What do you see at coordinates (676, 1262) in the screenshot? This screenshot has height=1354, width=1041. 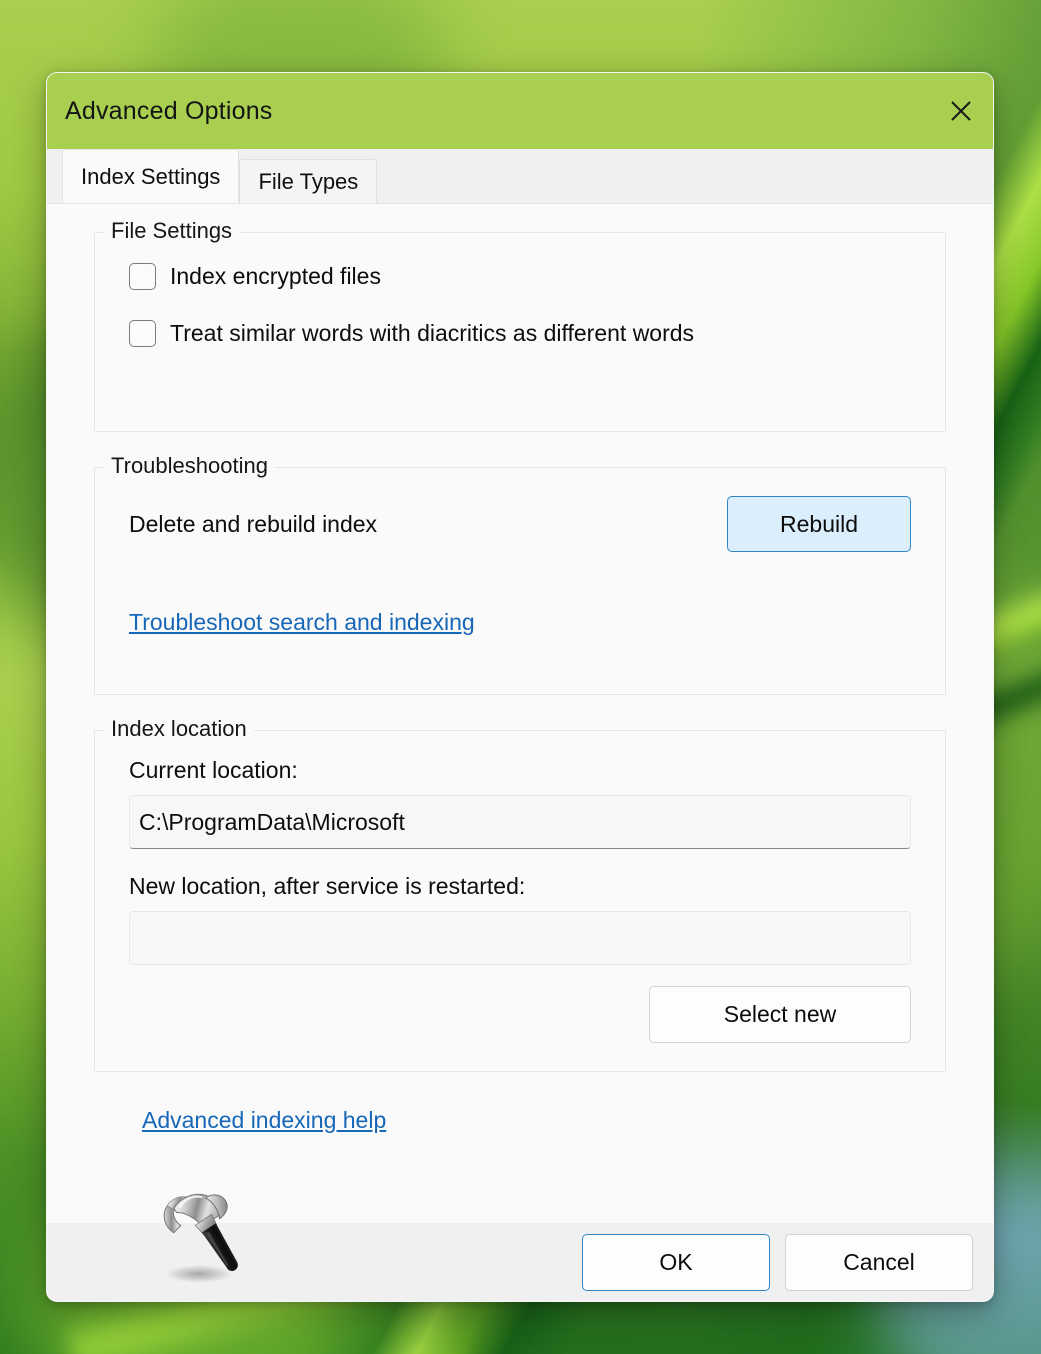 I see `ok-button: OK` at bounding box center [676, 1262].